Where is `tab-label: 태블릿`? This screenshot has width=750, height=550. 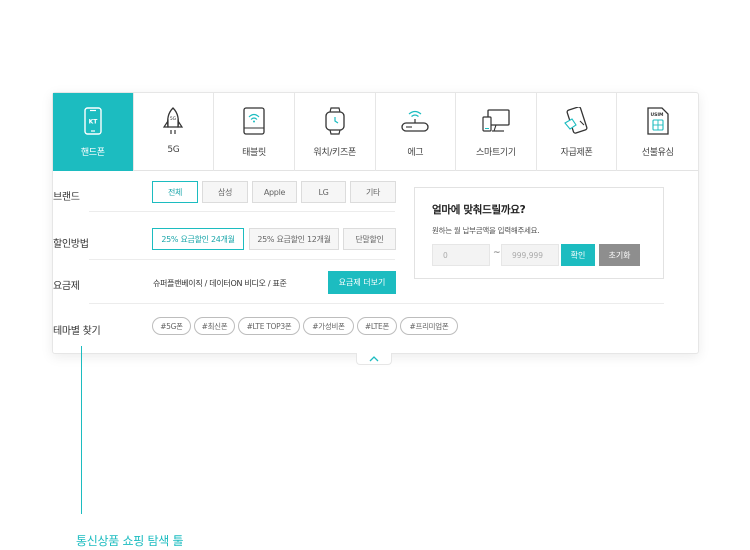
tab-label: 태블릿 is located at coordinates (254, 153).